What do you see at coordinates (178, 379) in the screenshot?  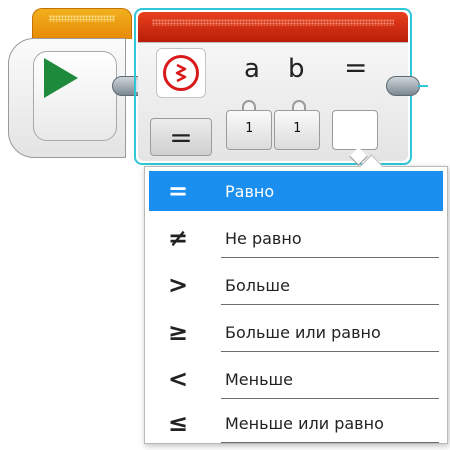 I see `less-than-icon: <` at bounding box center [178, 379].